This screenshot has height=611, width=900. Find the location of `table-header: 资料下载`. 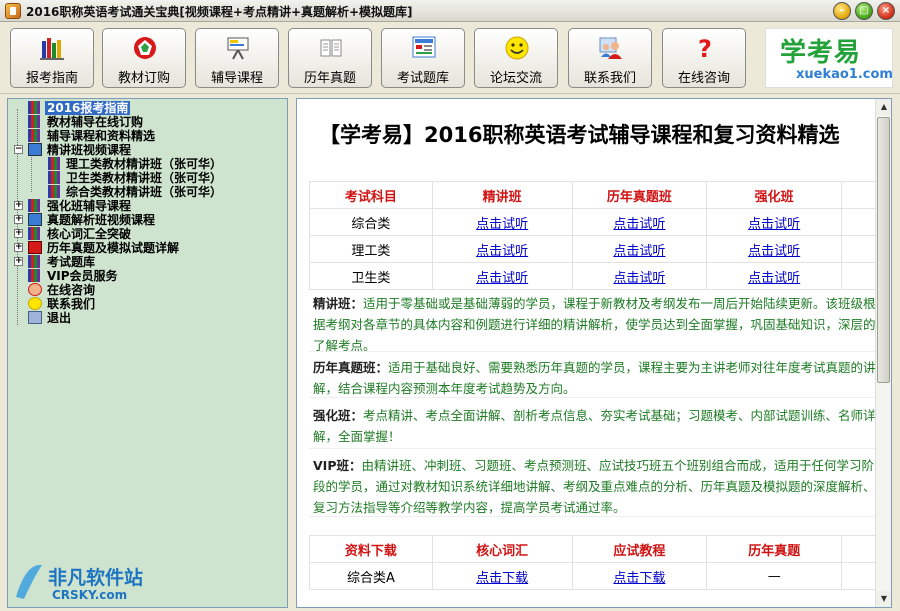

table-header: 资料下载 is located at coordinates (371, 549).